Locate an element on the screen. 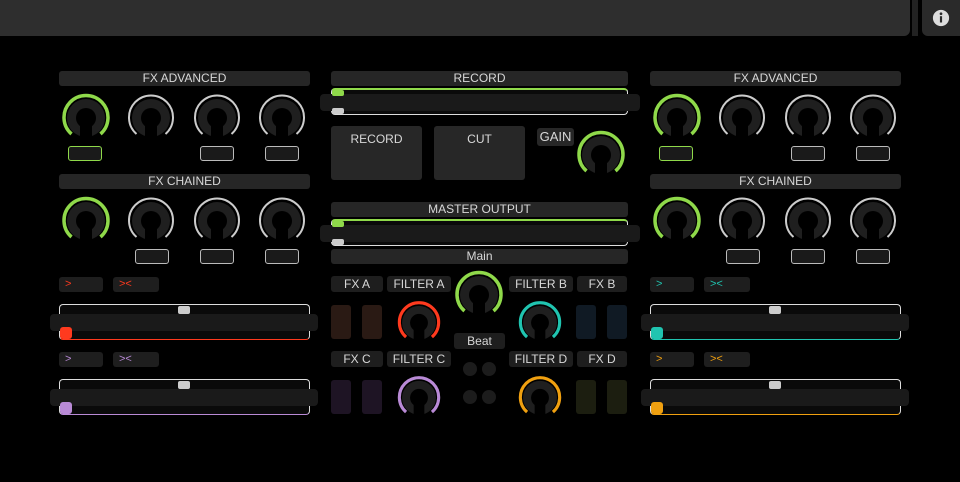  left-deck-c-slider-track is located at coordinates (184, 397).